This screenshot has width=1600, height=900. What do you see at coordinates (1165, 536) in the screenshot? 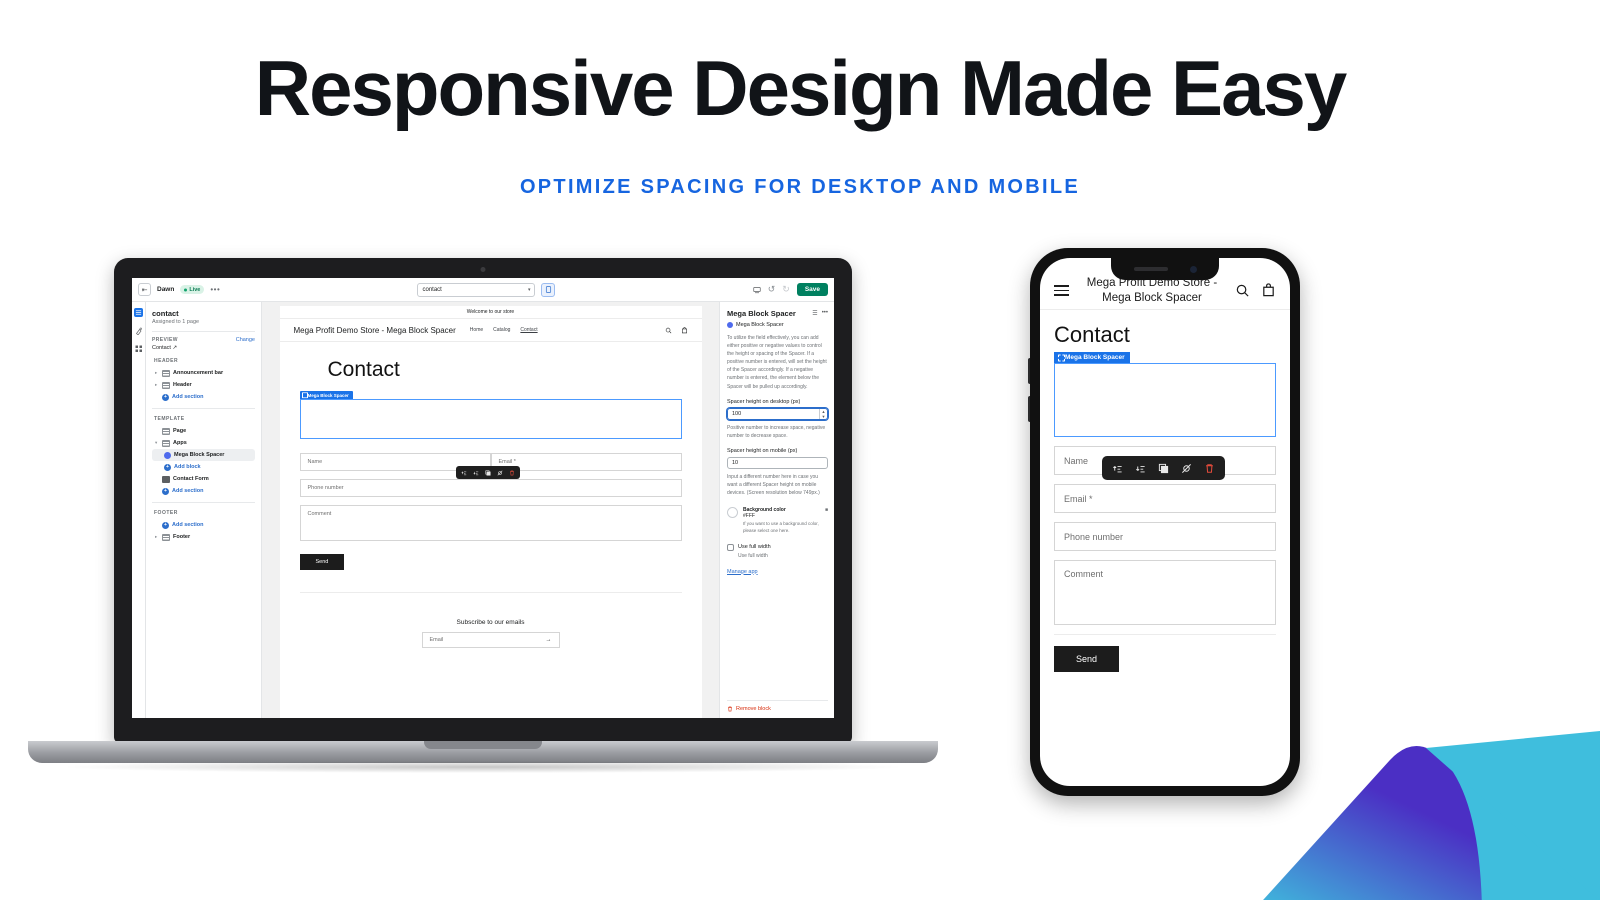
I see `mobile-phone-input: Phone number` at bounding box center [1165, 536].